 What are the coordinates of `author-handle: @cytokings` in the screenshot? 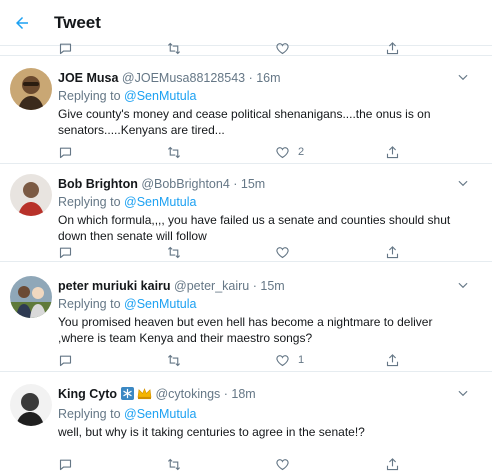 It's located at (187, 394).